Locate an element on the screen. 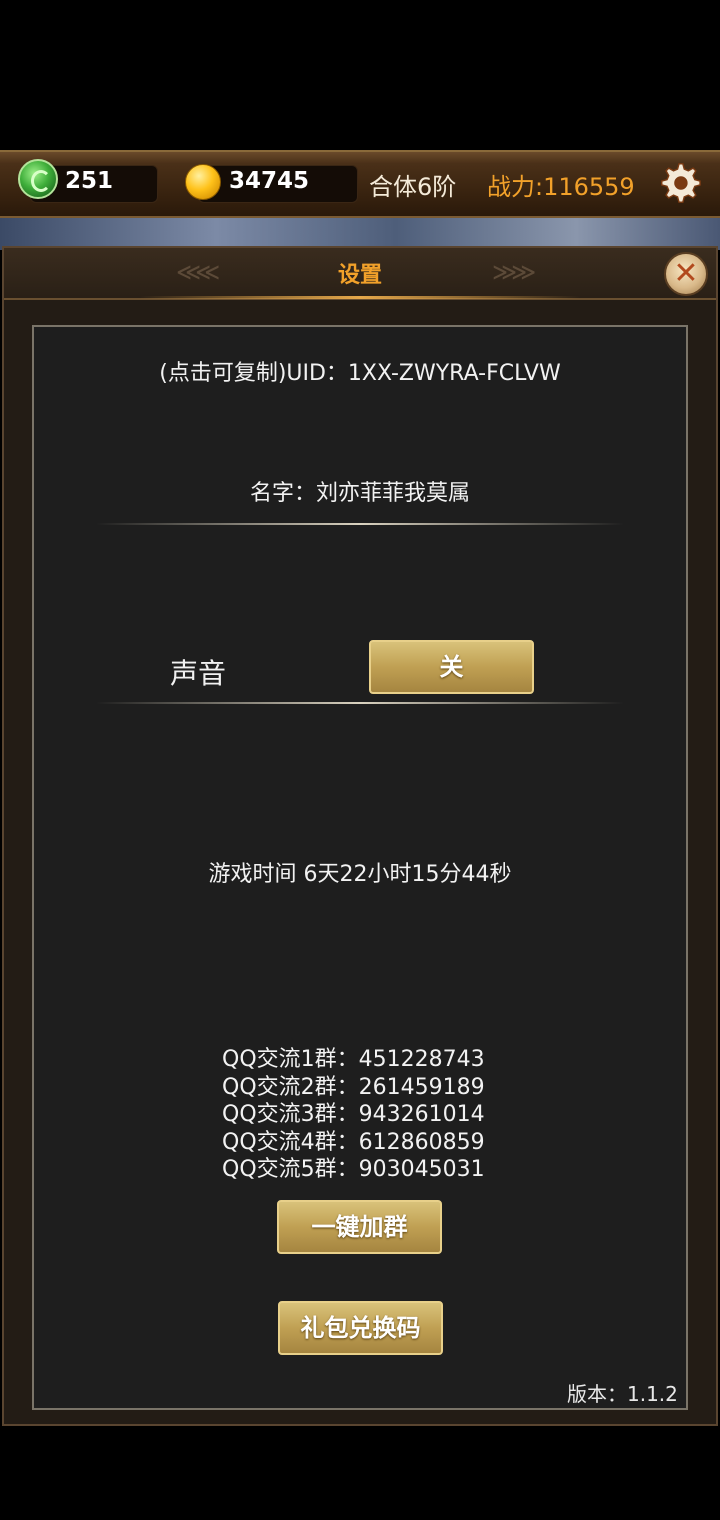  join-groups-label: 一键加群 is located at coordinates (359, 1227).